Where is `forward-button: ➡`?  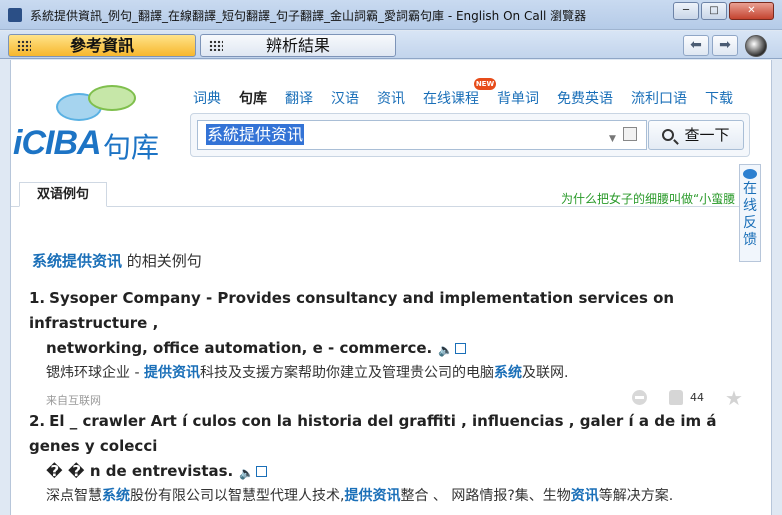 forward-button: ➡ is located at coordinates (725, 45).